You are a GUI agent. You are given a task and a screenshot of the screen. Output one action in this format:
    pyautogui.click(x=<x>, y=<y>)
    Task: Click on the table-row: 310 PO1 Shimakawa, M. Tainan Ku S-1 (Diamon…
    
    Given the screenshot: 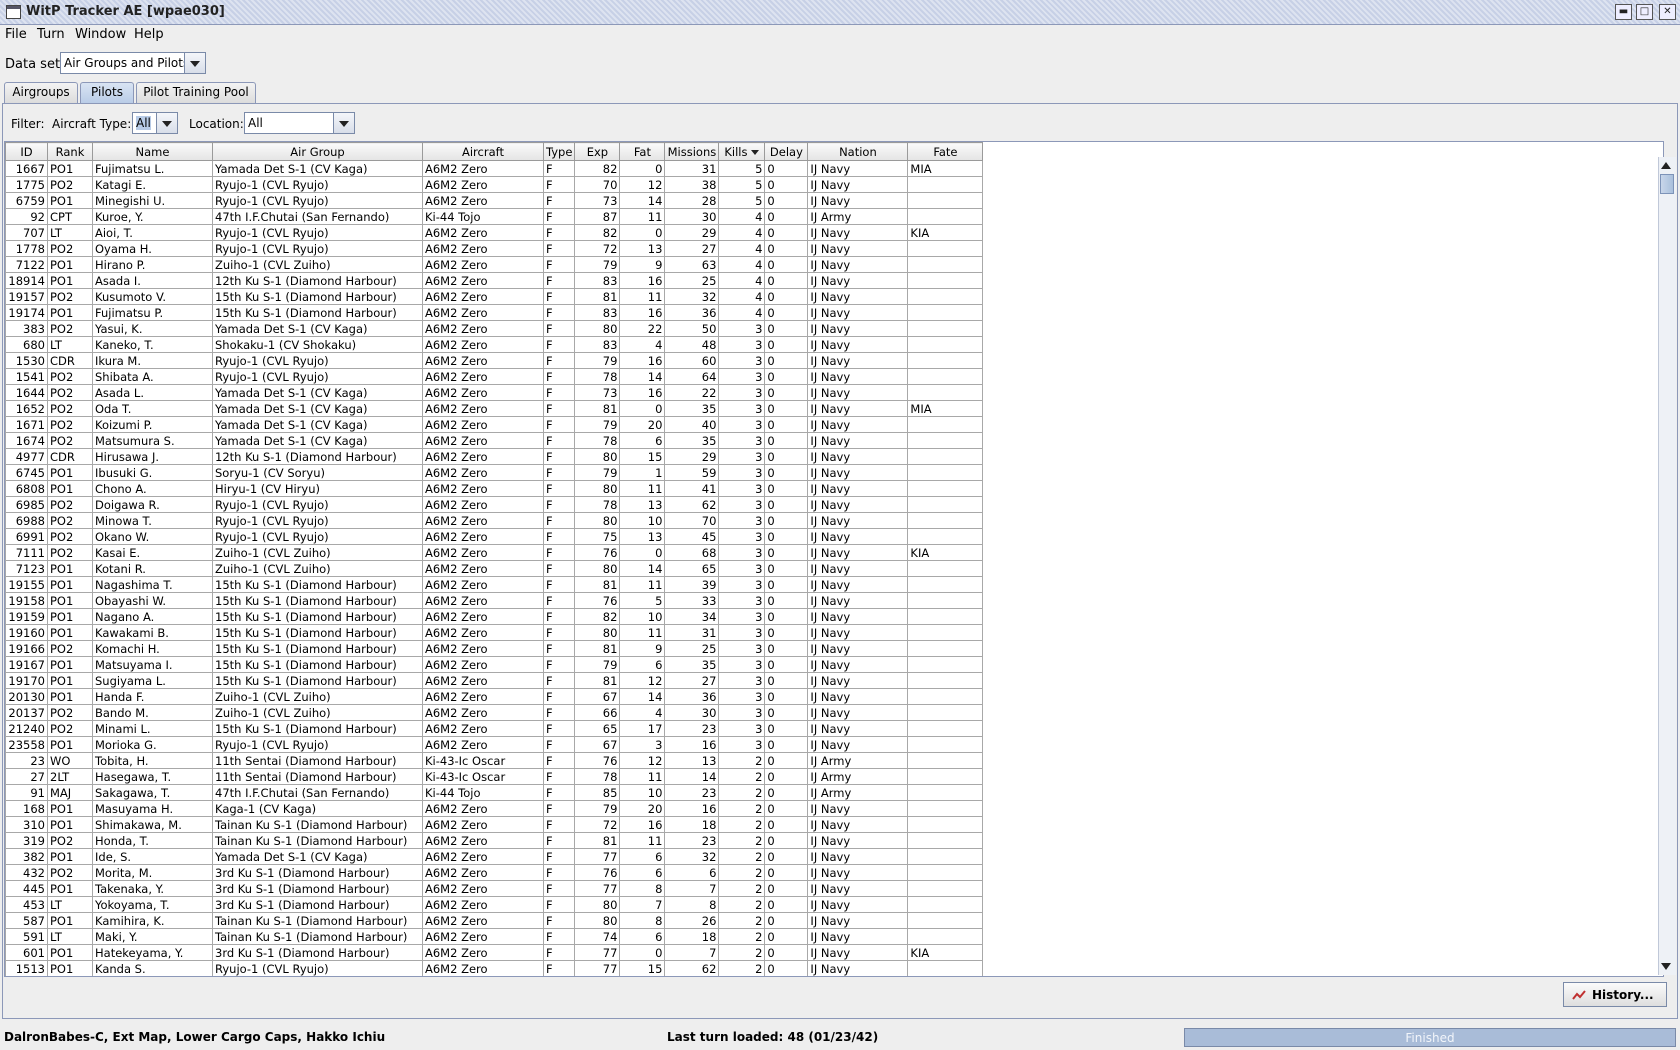 What is the action you would take?
    pyautogui.click(x=494, y=824)
    